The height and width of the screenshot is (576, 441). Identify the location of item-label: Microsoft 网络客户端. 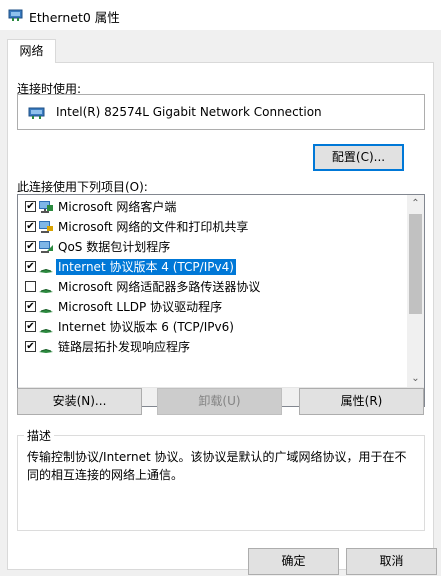
(117, 207).